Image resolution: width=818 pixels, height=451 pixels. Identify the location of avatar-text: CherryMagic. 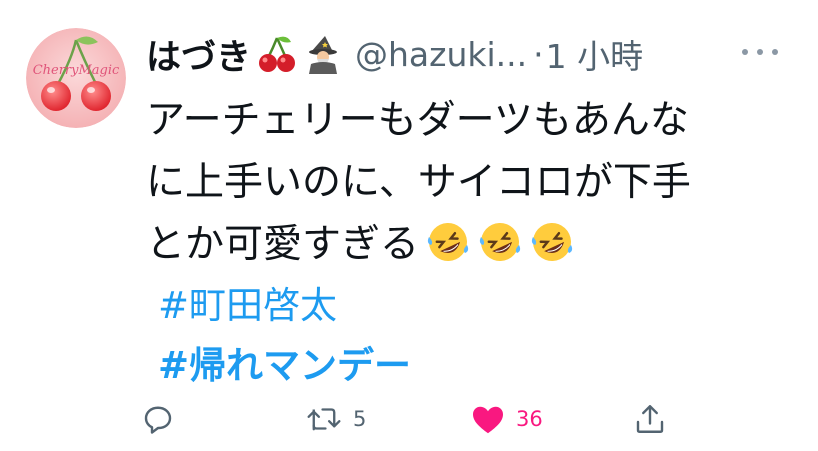
(76, 70).